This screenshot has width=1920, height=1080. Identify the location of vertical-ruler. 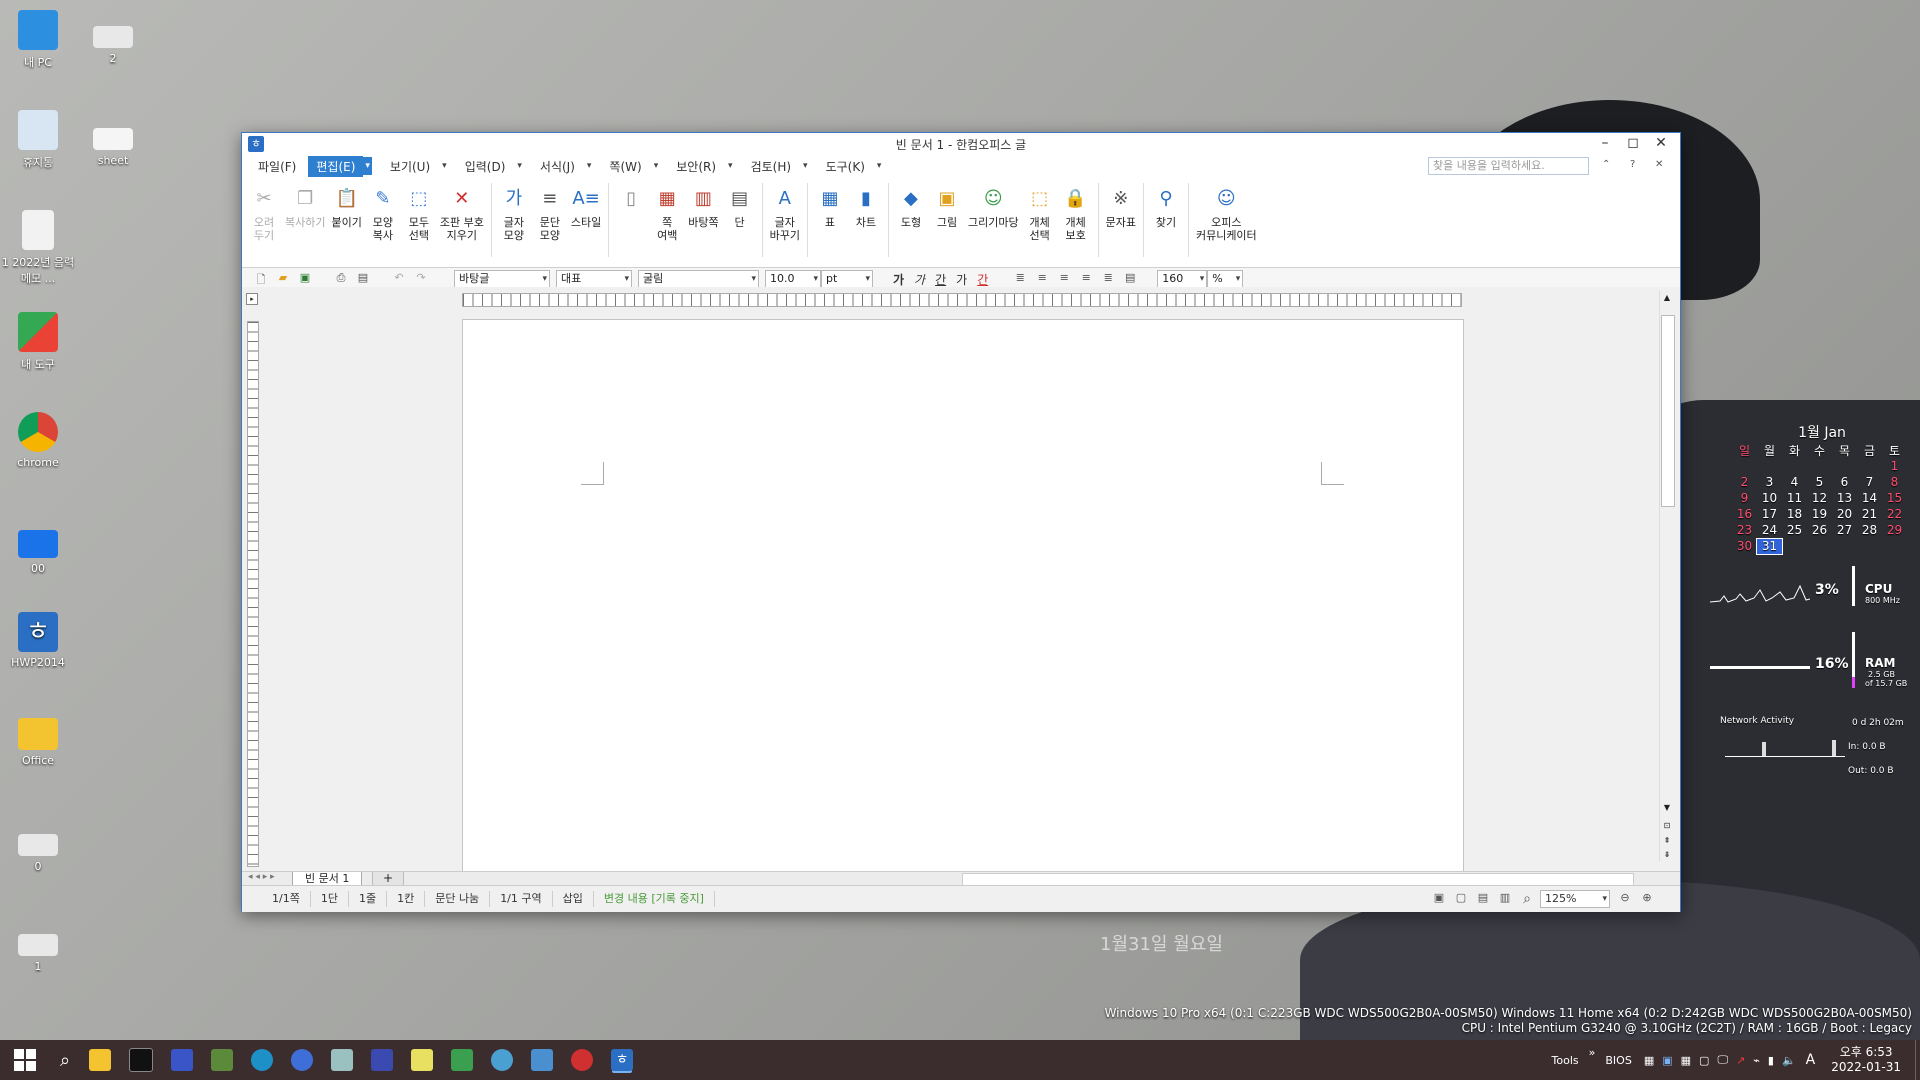
(253, 594).